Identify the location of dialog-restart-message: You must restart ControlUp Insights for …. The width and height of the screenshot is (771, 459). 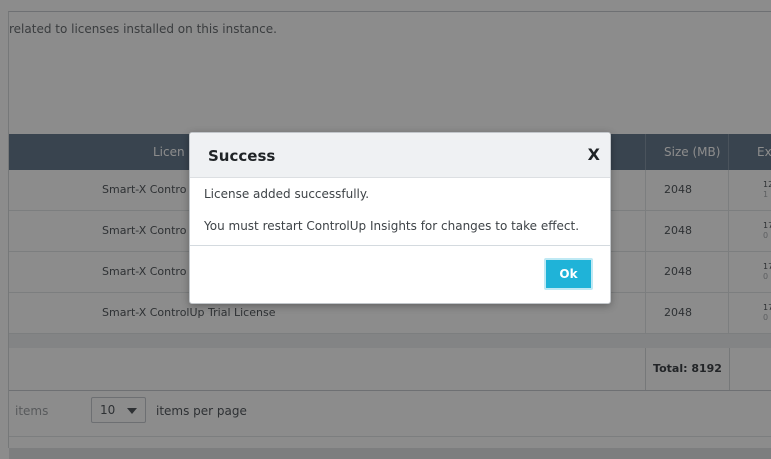
(392, 226).